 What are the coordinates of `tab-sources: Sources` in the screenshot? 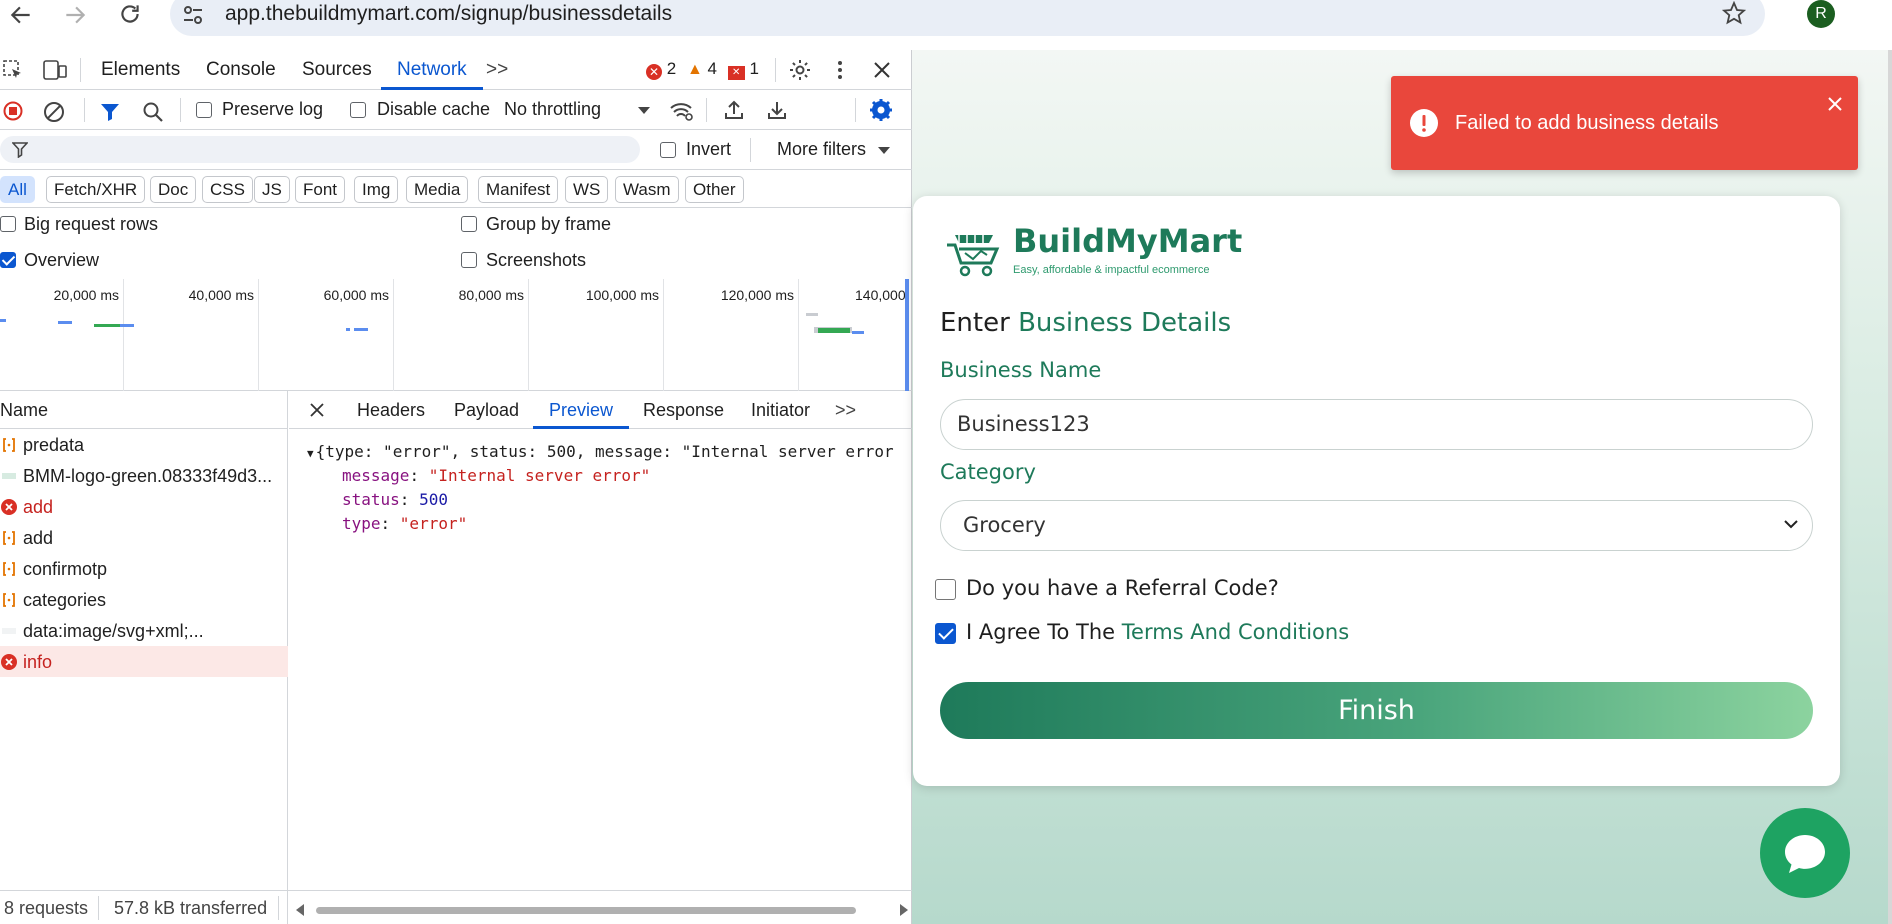 It's located at (337, 70).